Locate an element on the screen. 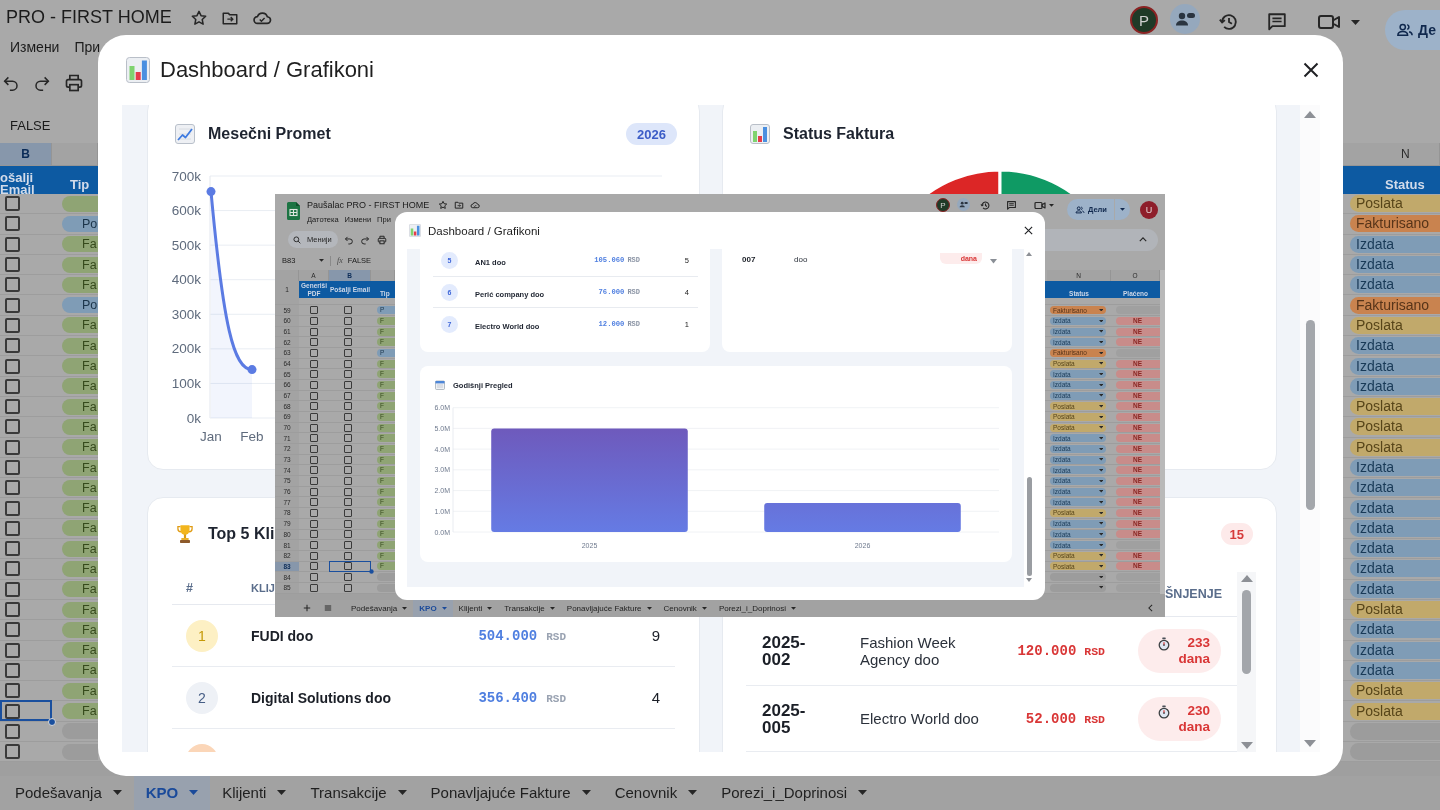 The height and width of the screenshot is (810, 1440). sheet-tab: Transakcije is located at coordinates (358, 792).